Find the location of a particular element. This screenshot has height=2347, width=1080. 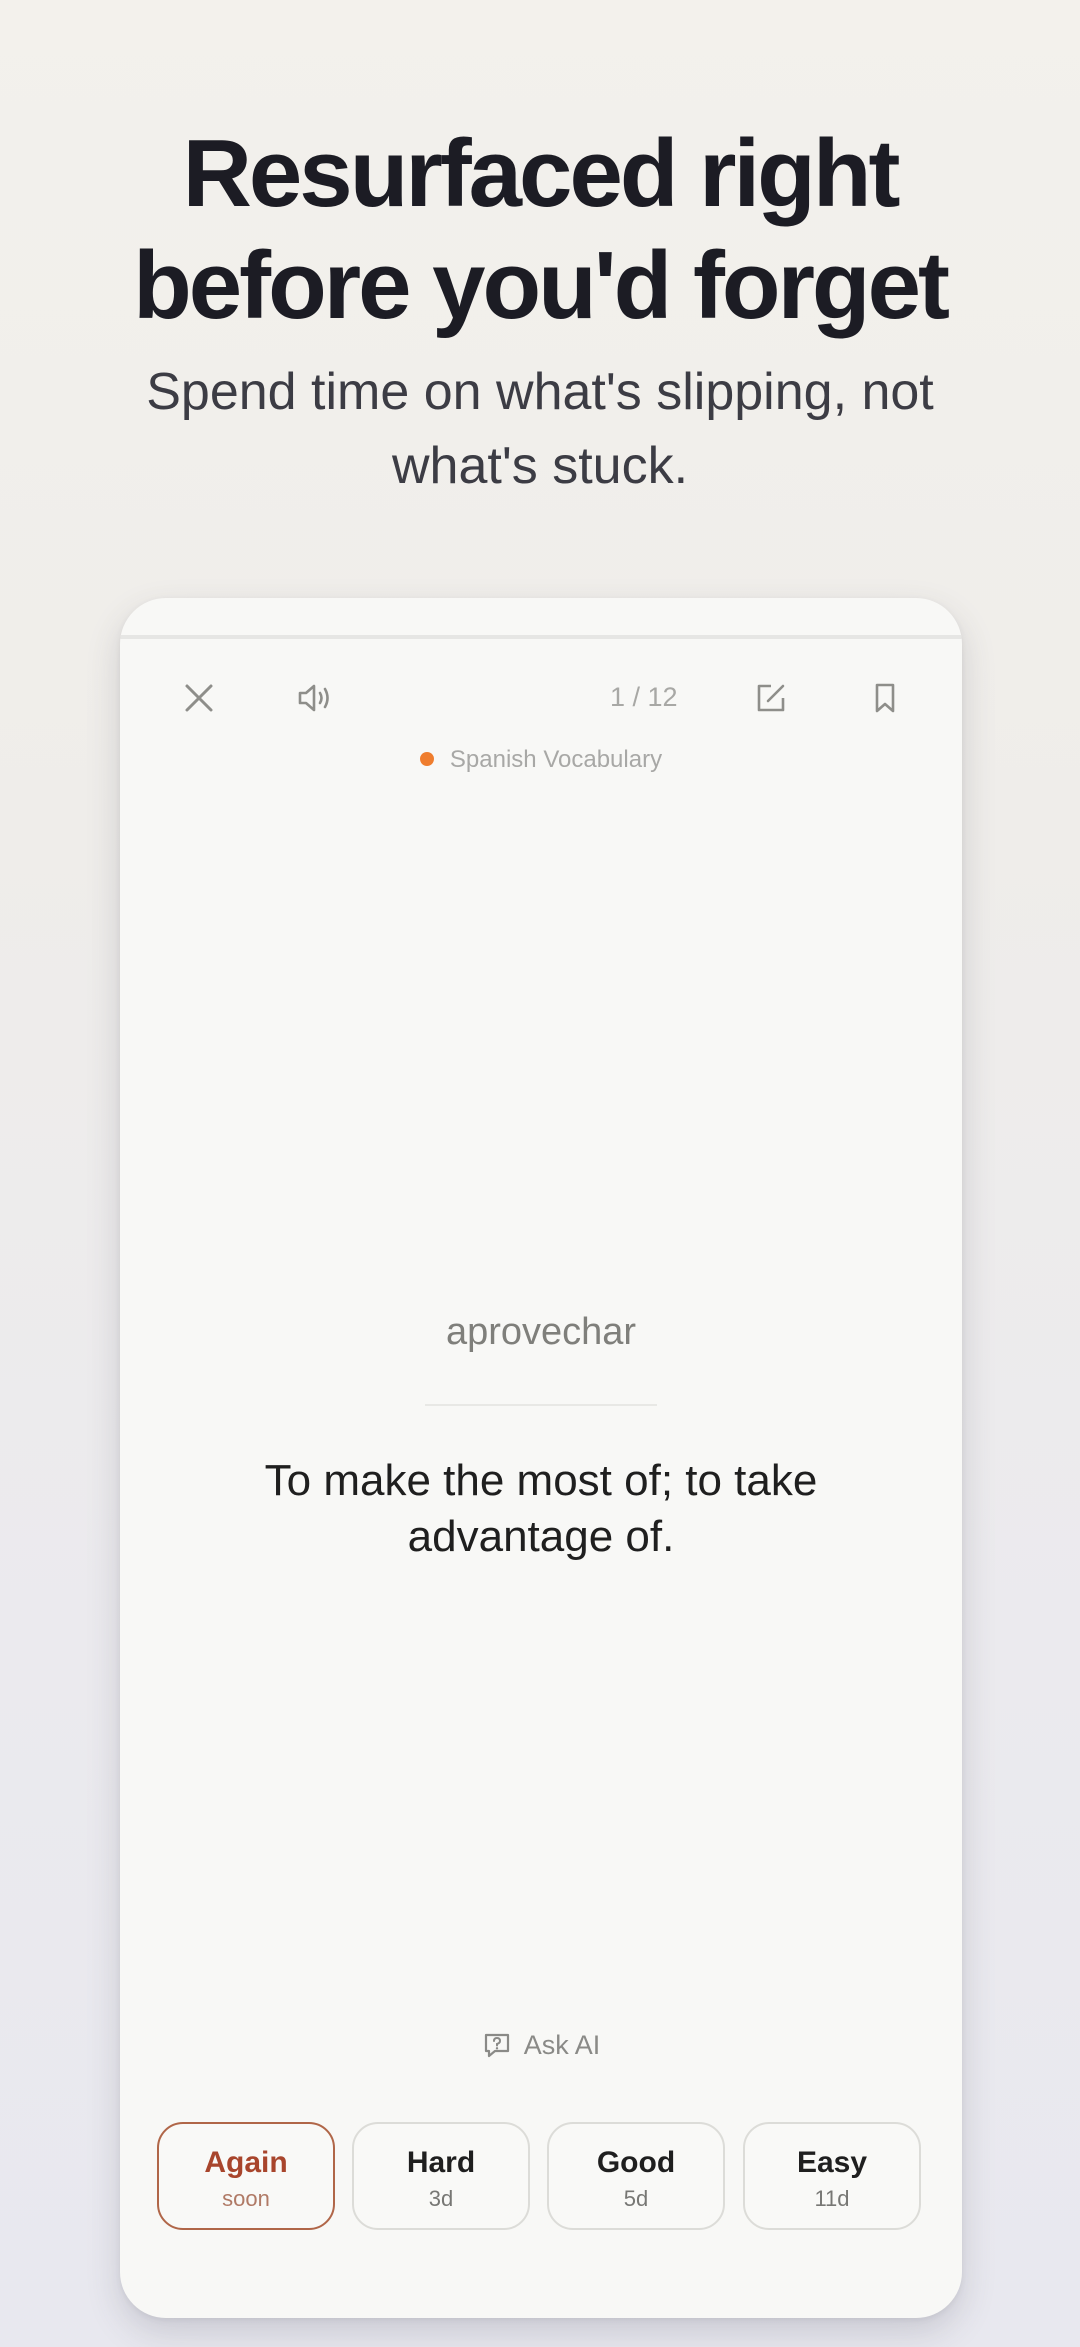

speaker-icon is located at coordinates (315, 698).